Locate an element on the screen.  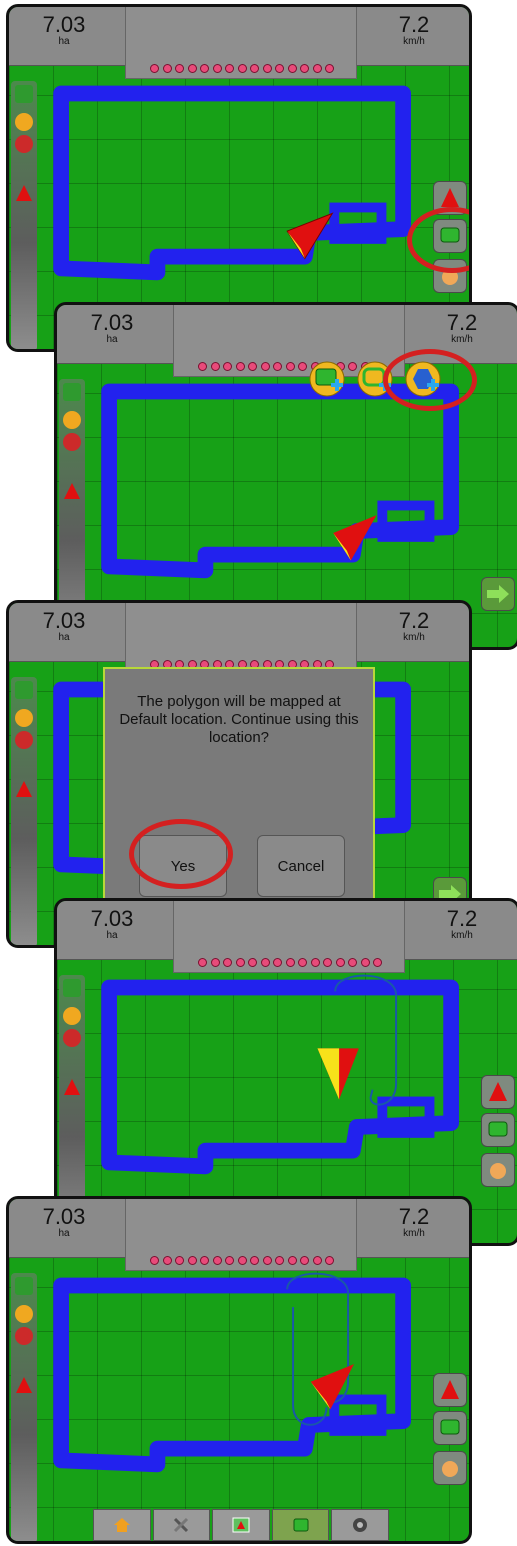
cancel-button: Cancel is located at coordinates (301, 866).